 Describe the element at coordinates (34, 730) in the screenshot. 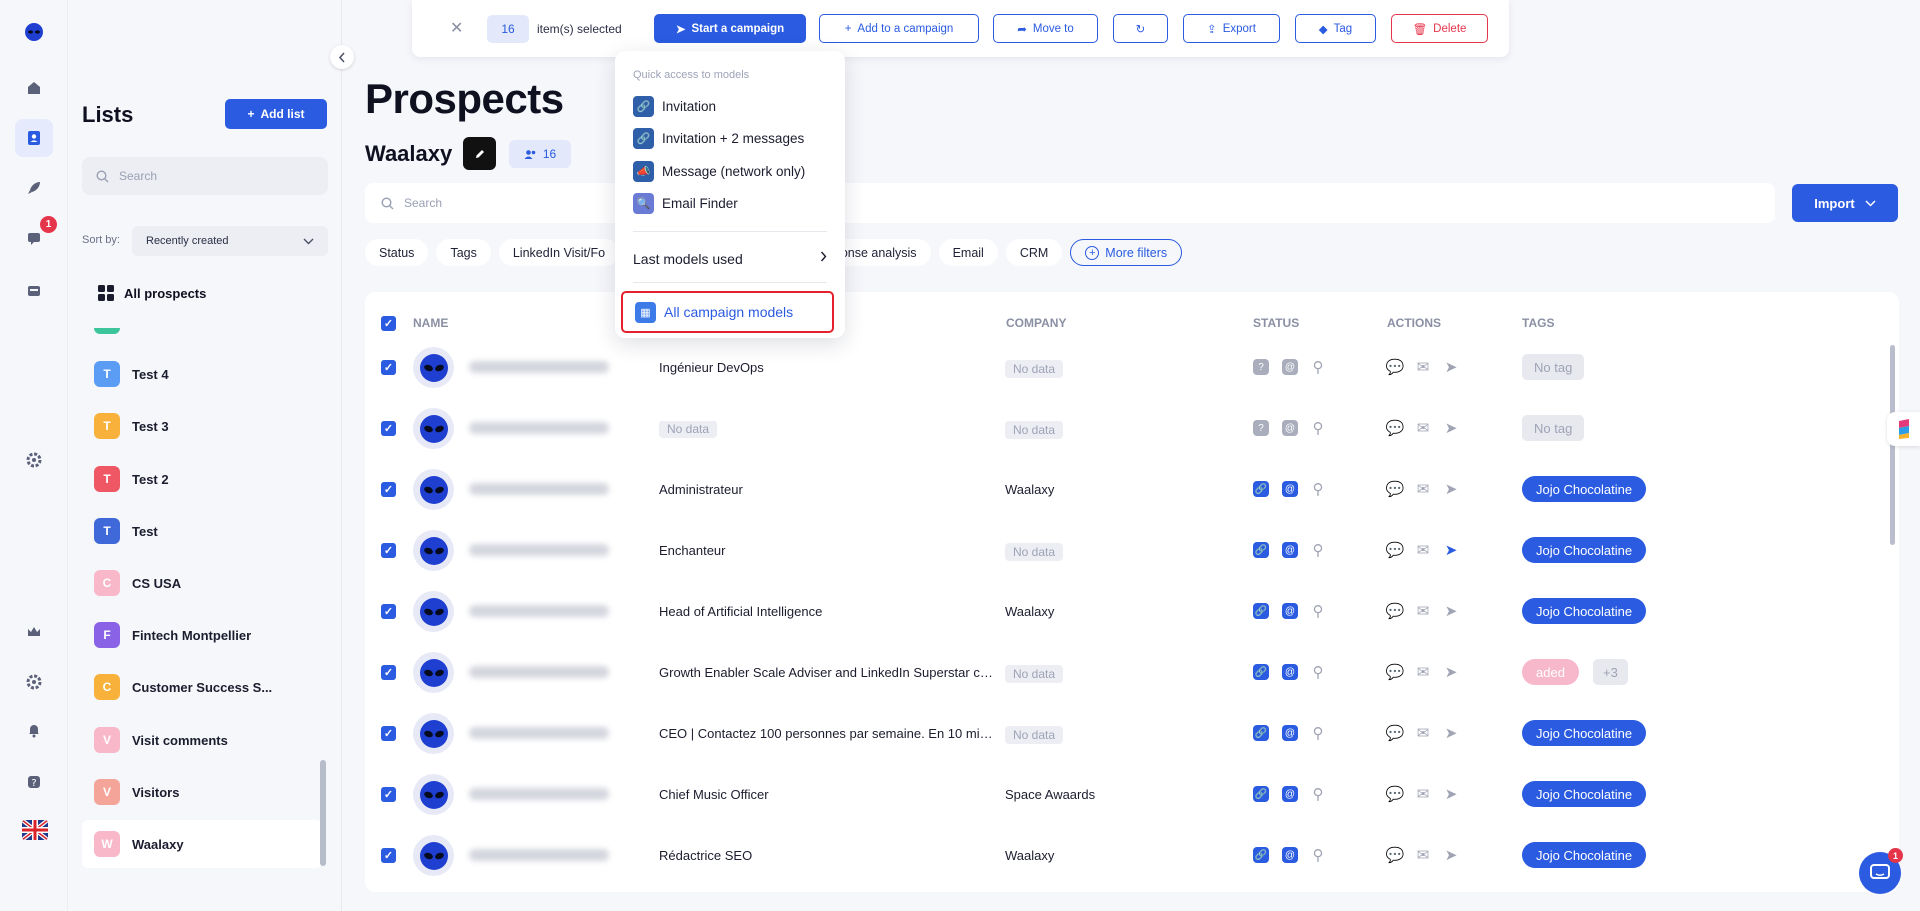

I see `bell-icon` at that location.